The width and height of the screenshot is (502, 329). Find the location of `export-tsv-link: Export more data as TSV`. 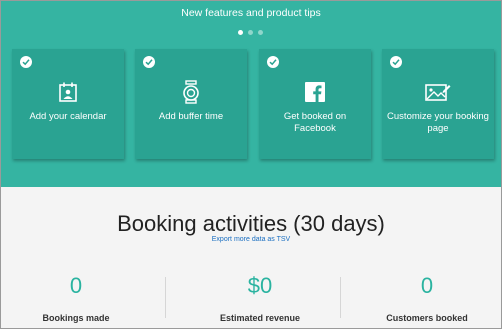

export-tsv-link: Export more data as TSV is located at coordinates (251, 239).